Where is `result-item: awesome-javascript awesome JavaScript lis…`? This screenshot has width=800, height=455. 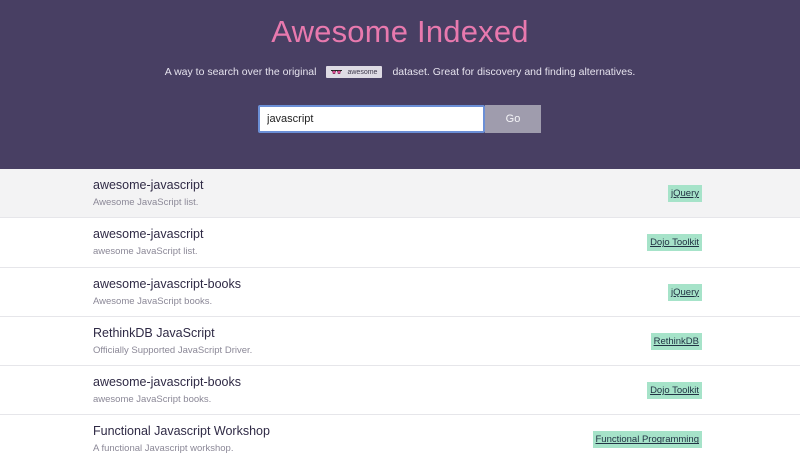 result-item: awesome-javascript awesome JavaScript lis… is located at coordinates (400, 243).